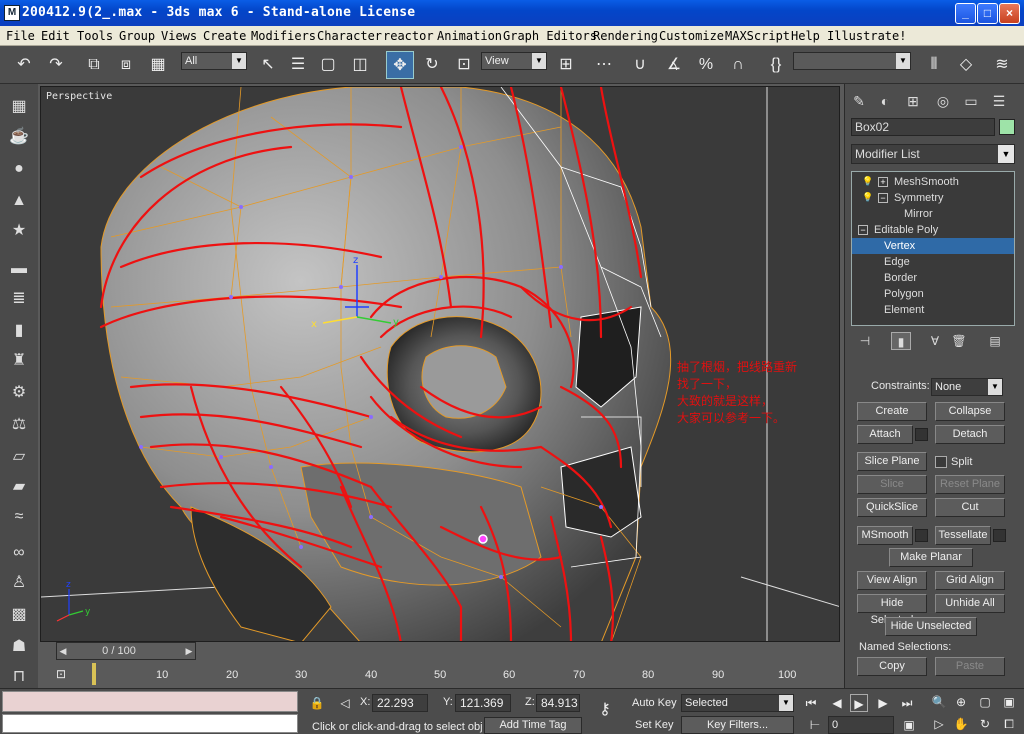  What do you see at coordinates (866, 36) in the screenshot?
I see `menu-illustrate: Illustrate!` at bounding box center [866, 36].